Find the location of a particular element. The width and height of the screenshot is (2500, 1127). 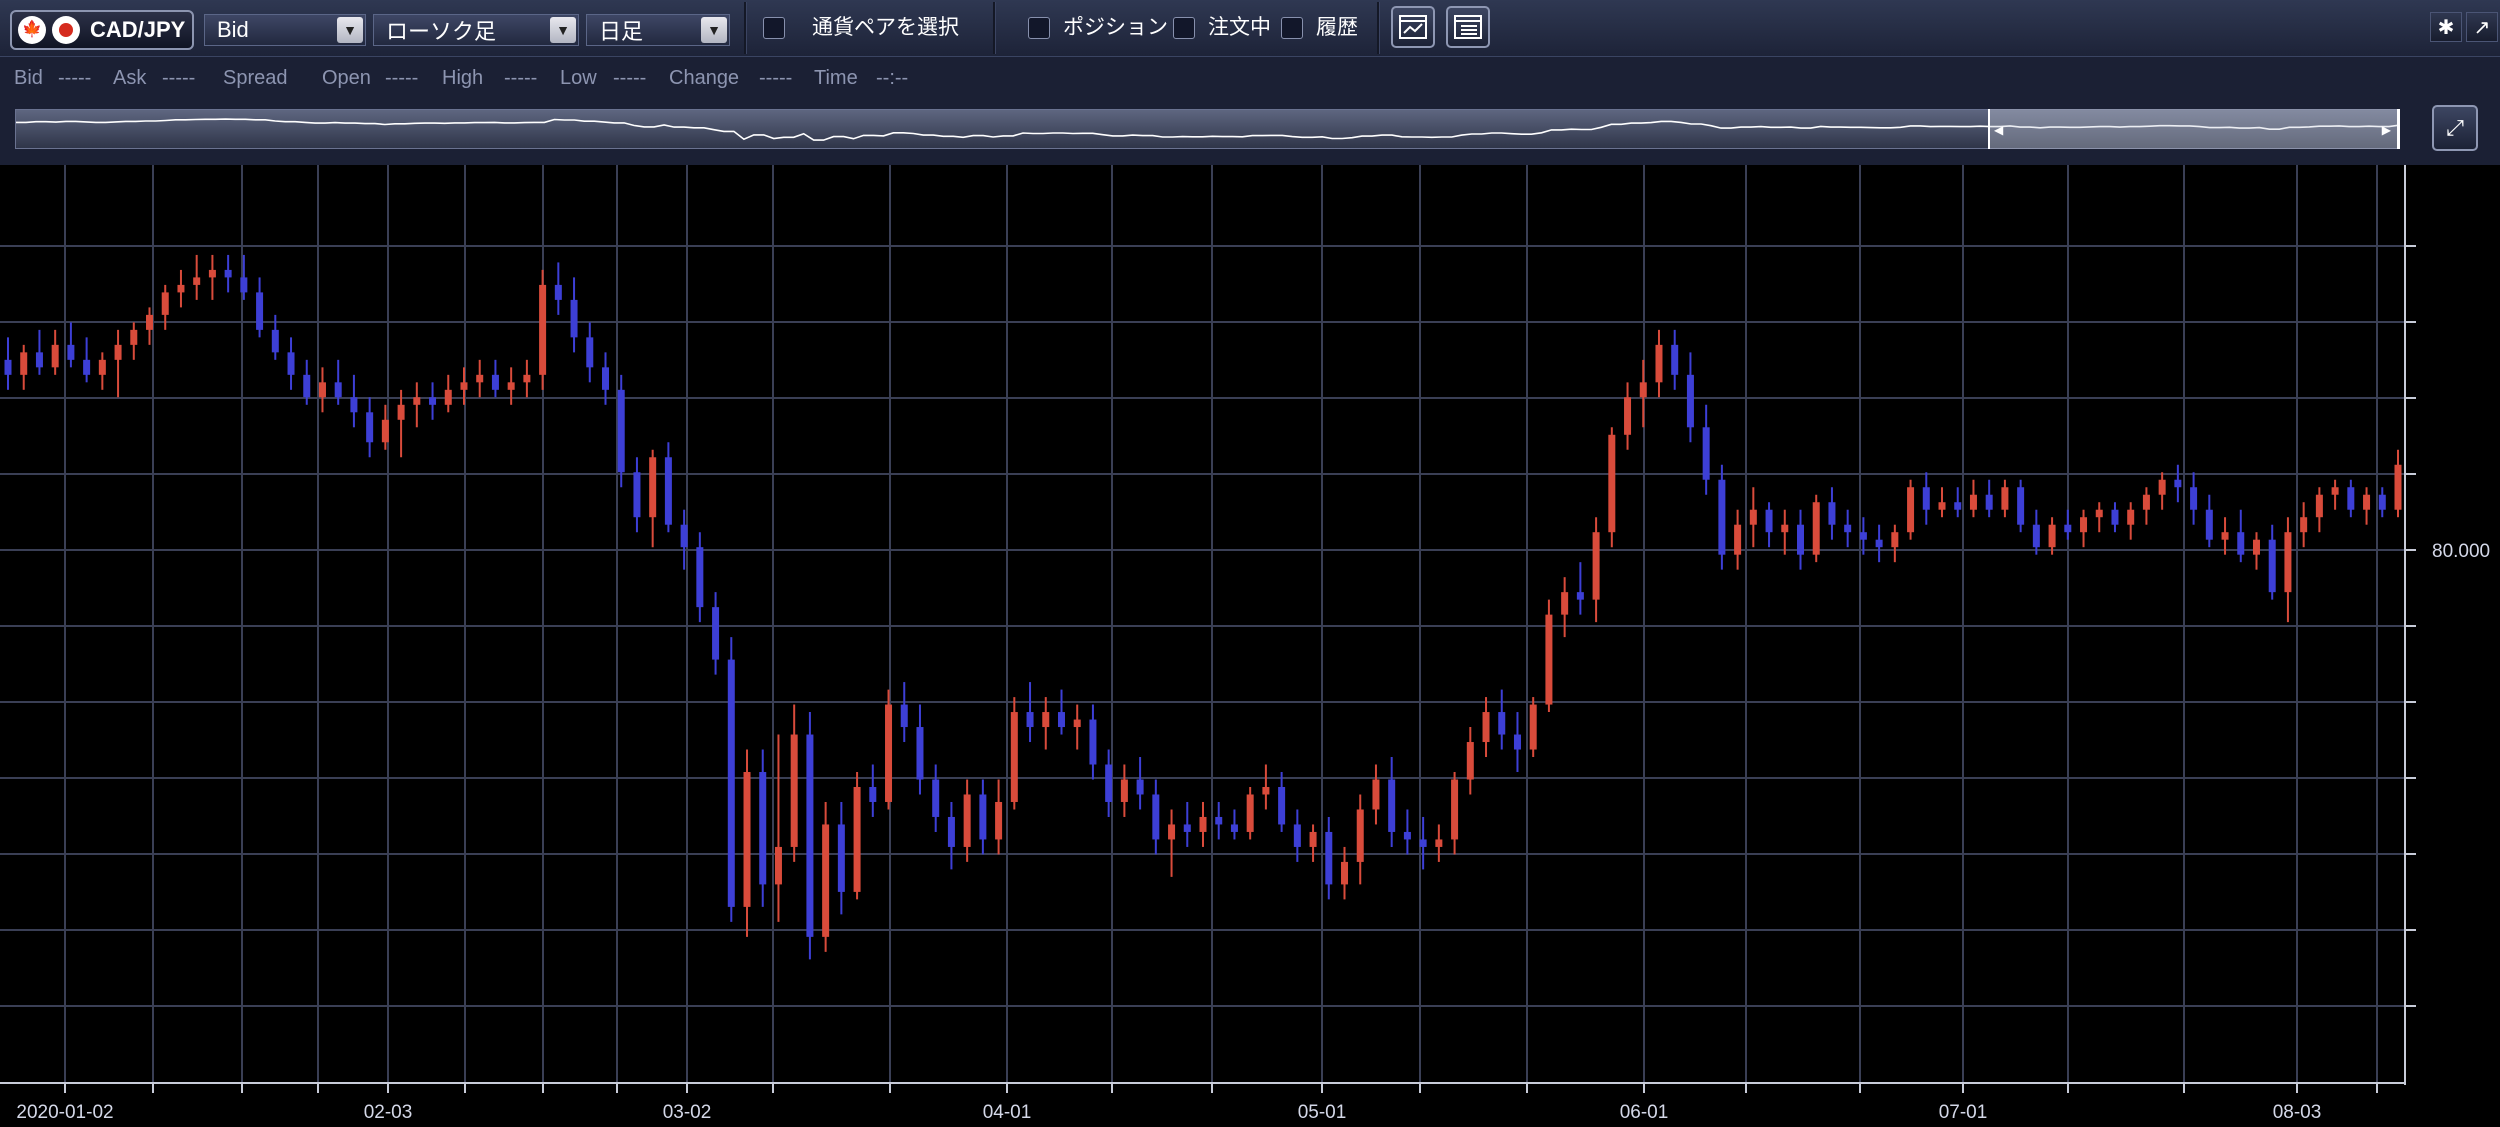

time-tick-label: 05-01 is located at coordinates (1322, 1112).